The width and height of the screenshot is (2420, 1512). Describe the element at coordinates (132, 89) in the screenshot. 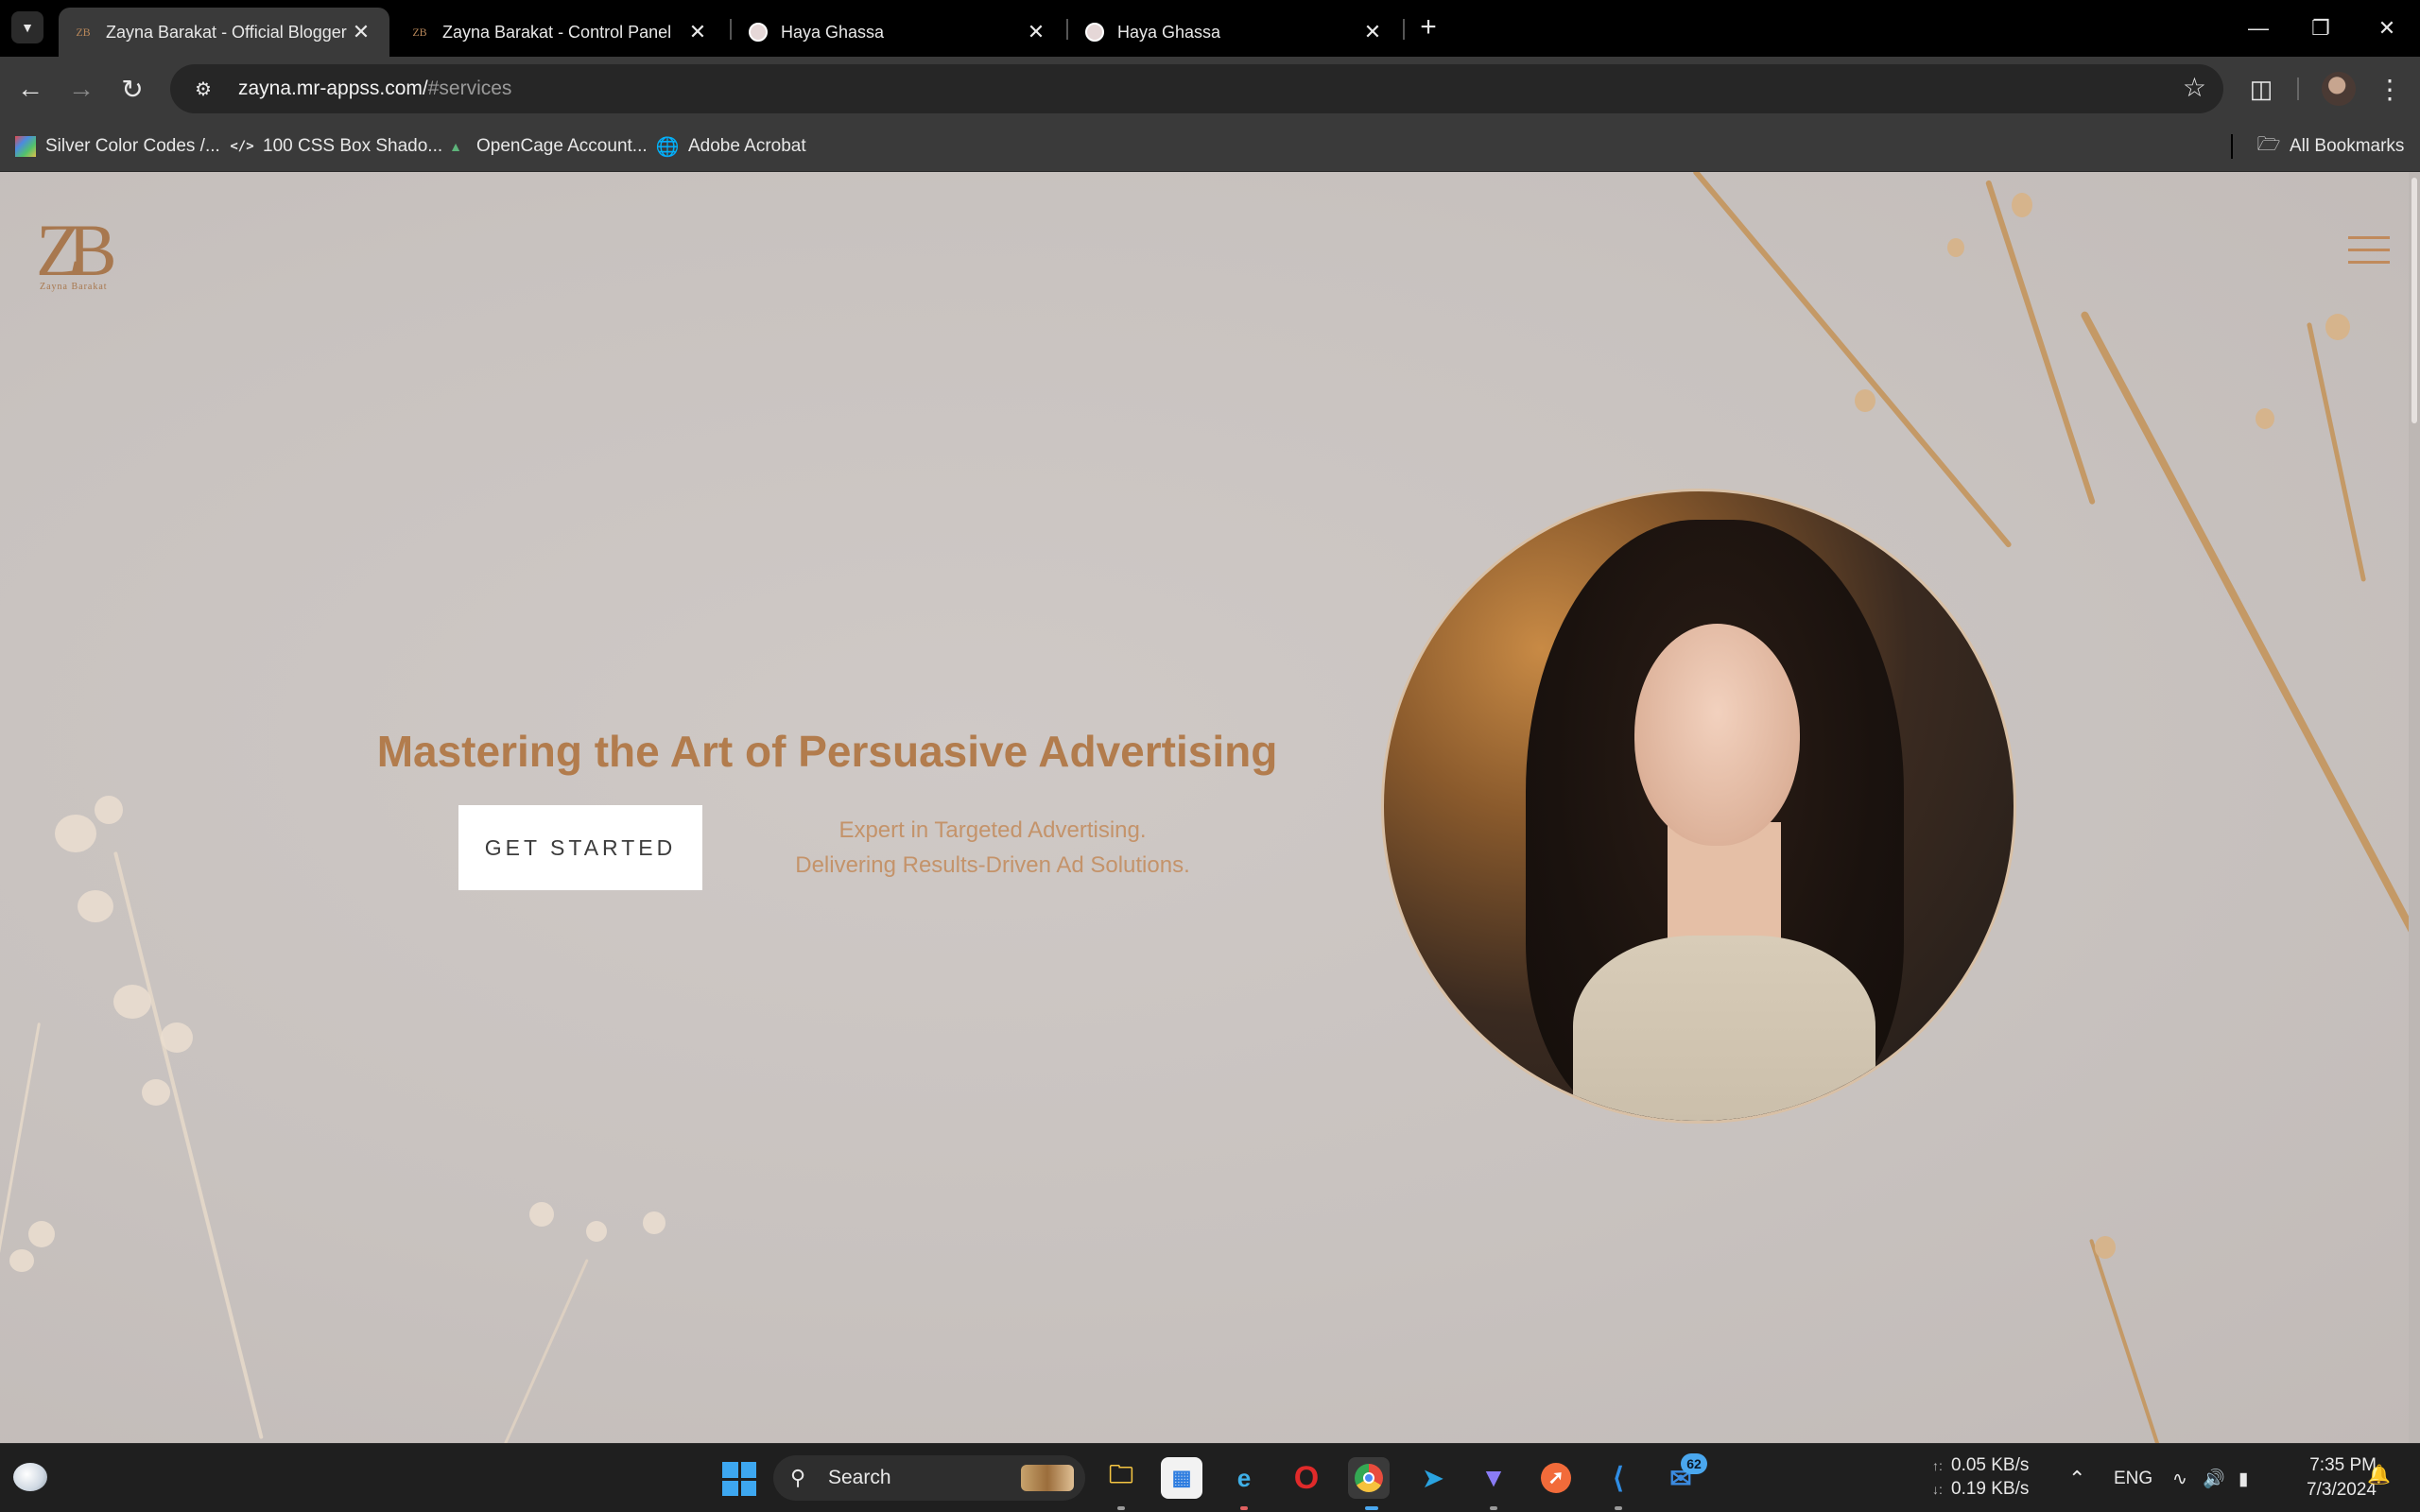

I see `reload-icon: ↻` at that location.